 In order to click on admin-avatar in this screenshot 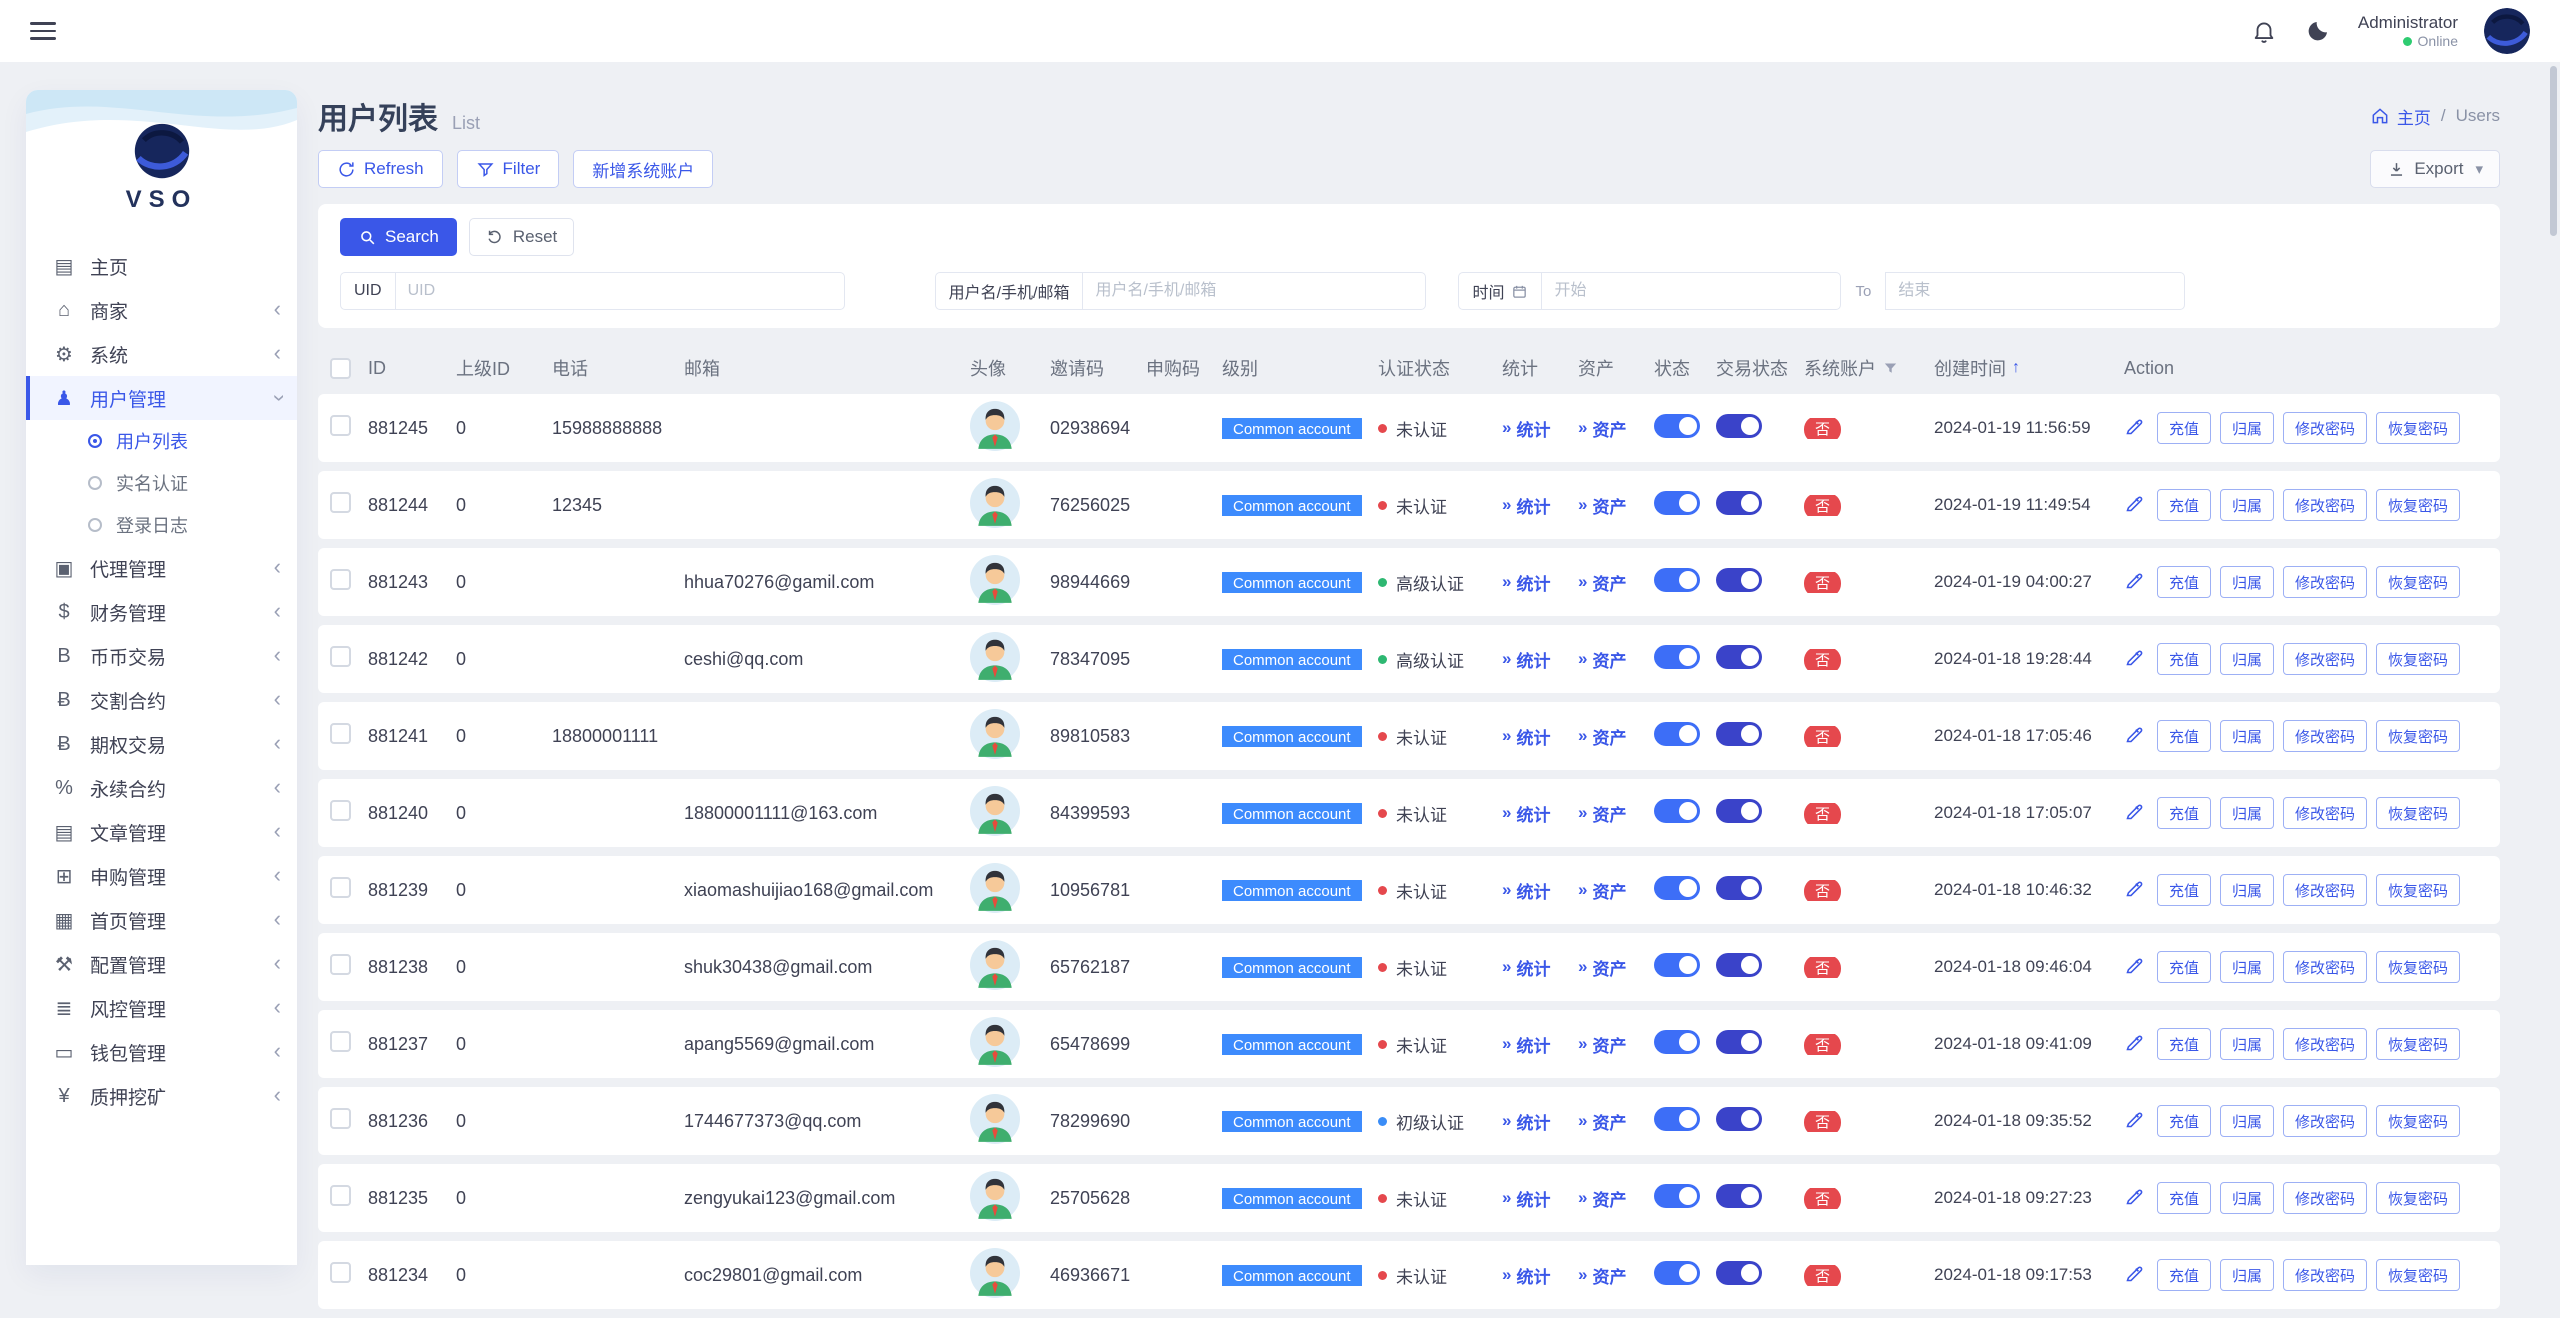, I will do `click(2507, 31)`.